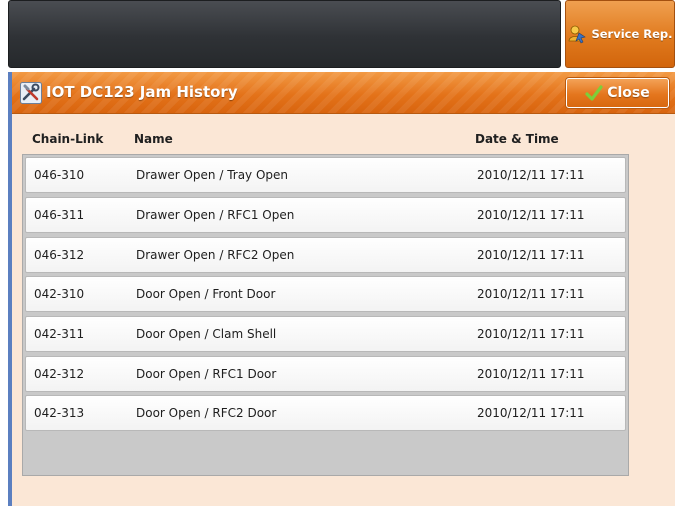  What do you see at coordinates (31, 93) in the screenshot?
I see `tools-icon` at bounding box center [31, 93].